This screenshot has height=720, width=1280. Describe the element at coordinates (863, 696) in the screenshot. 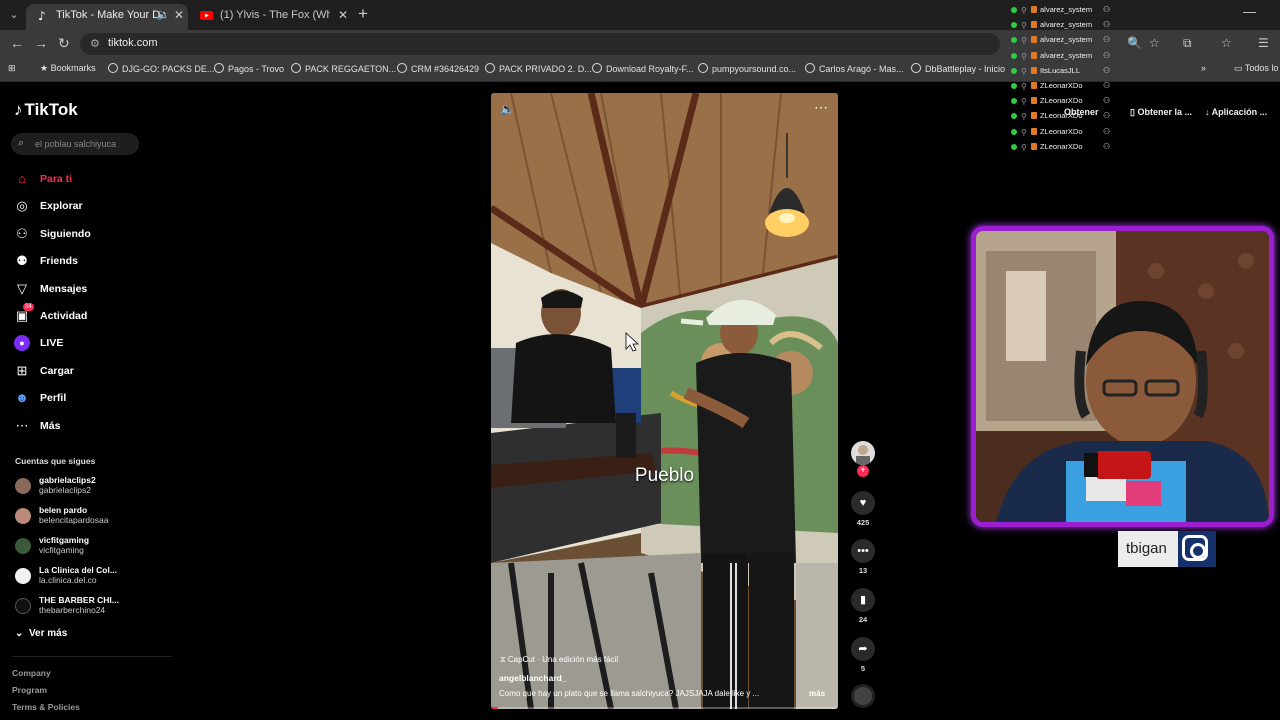

I see `music-disc-icon` at that location.